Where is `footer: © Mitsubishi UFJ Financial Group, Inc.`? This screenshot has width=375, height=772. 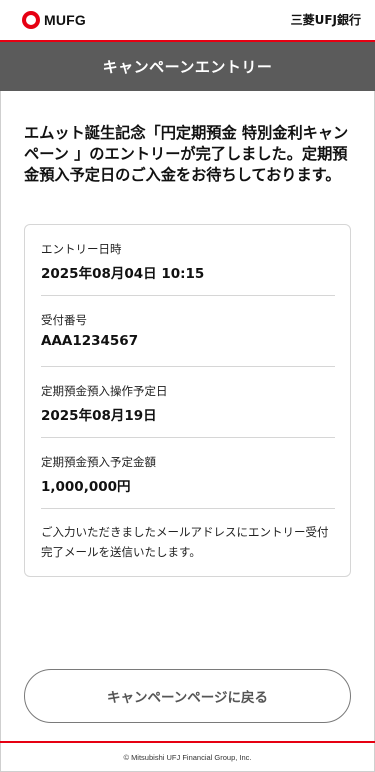
footer: © Mitsubishi UFJ Financial Group, Inc. is located at coordinates (187, 757).